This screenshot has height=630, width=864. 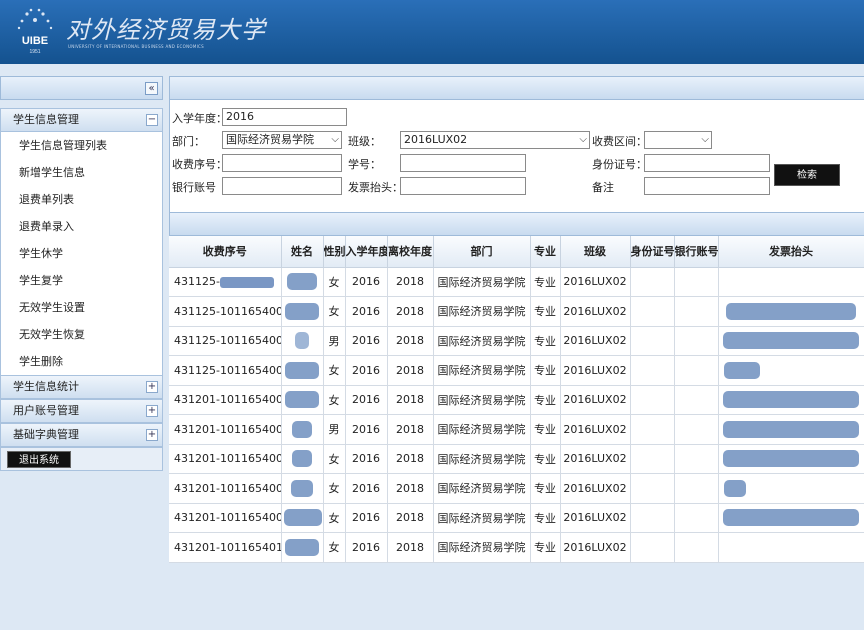 What do you see at coordinates (284, 117) in the screenshot?
I see `enroll-year-input: 2016` at bounding box center [284, 117].